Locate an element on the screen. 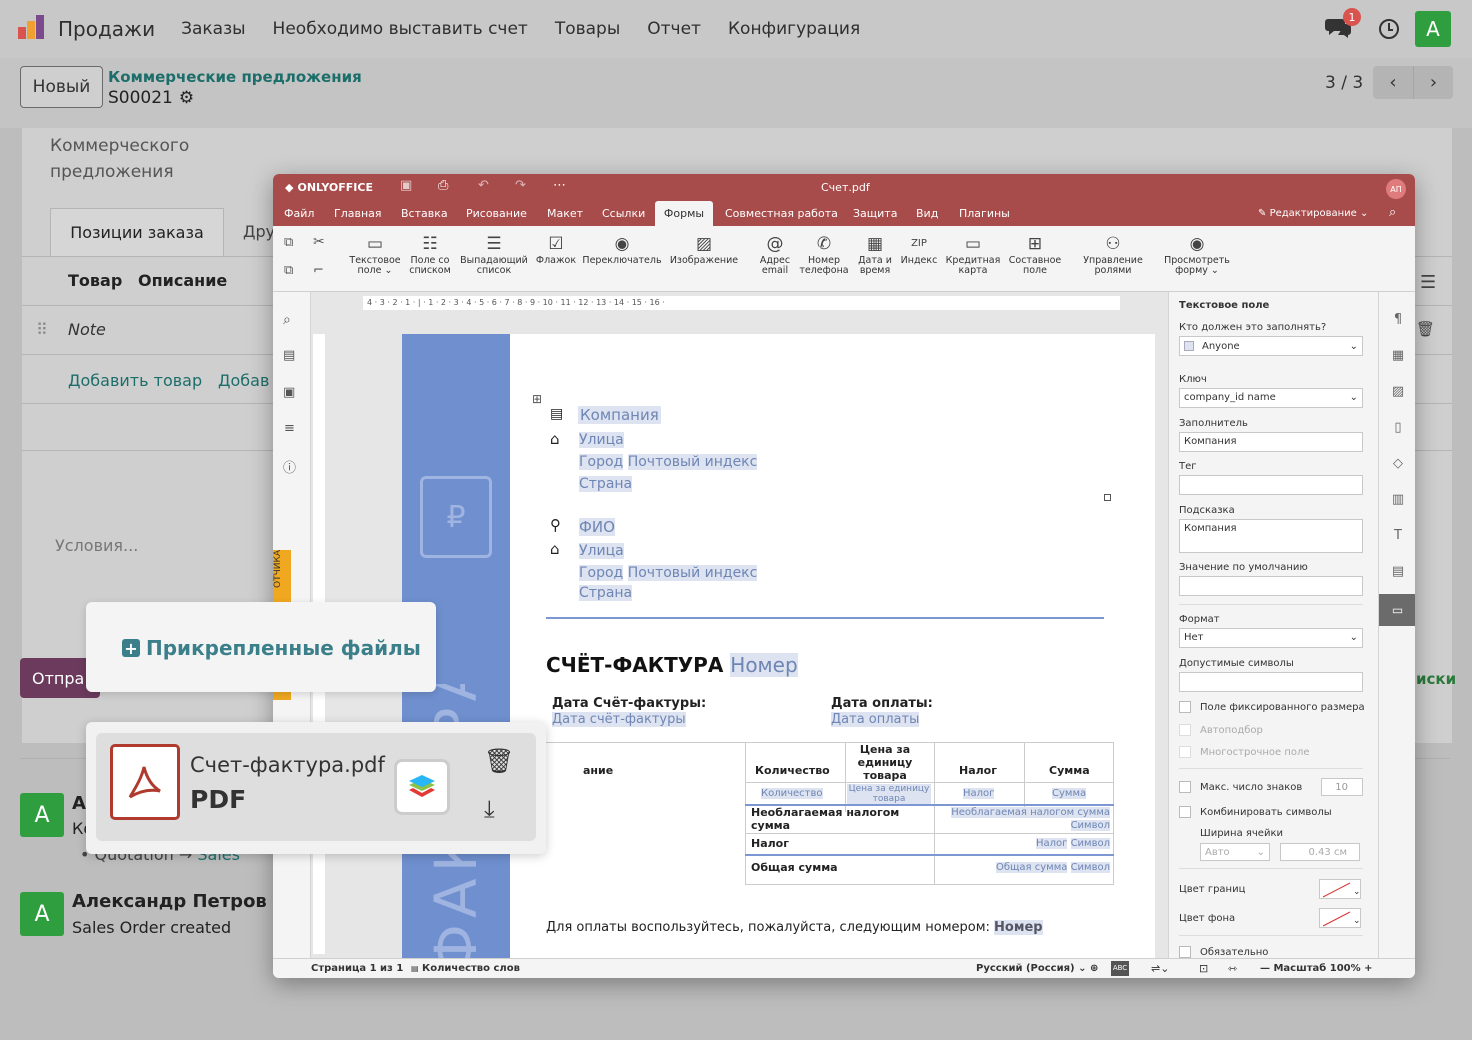 This screenshot has height=1040, width=1472. credit-card-tool: ▭ Кредитная карта is located at coordinates (973, 254).